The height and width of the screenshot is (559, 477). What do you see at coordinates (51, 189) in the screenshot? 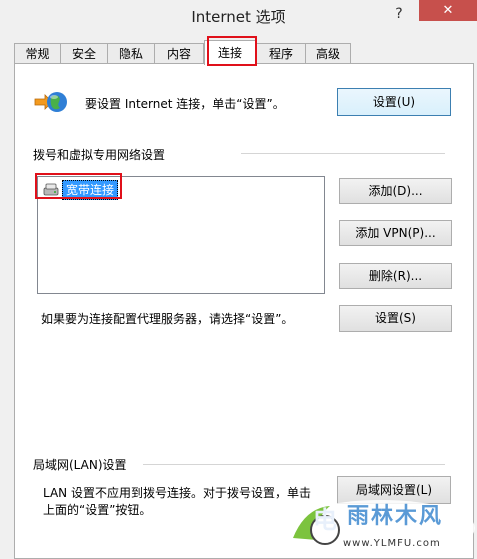
I see `modem-connection-icon` at bounding box center [51, 189].